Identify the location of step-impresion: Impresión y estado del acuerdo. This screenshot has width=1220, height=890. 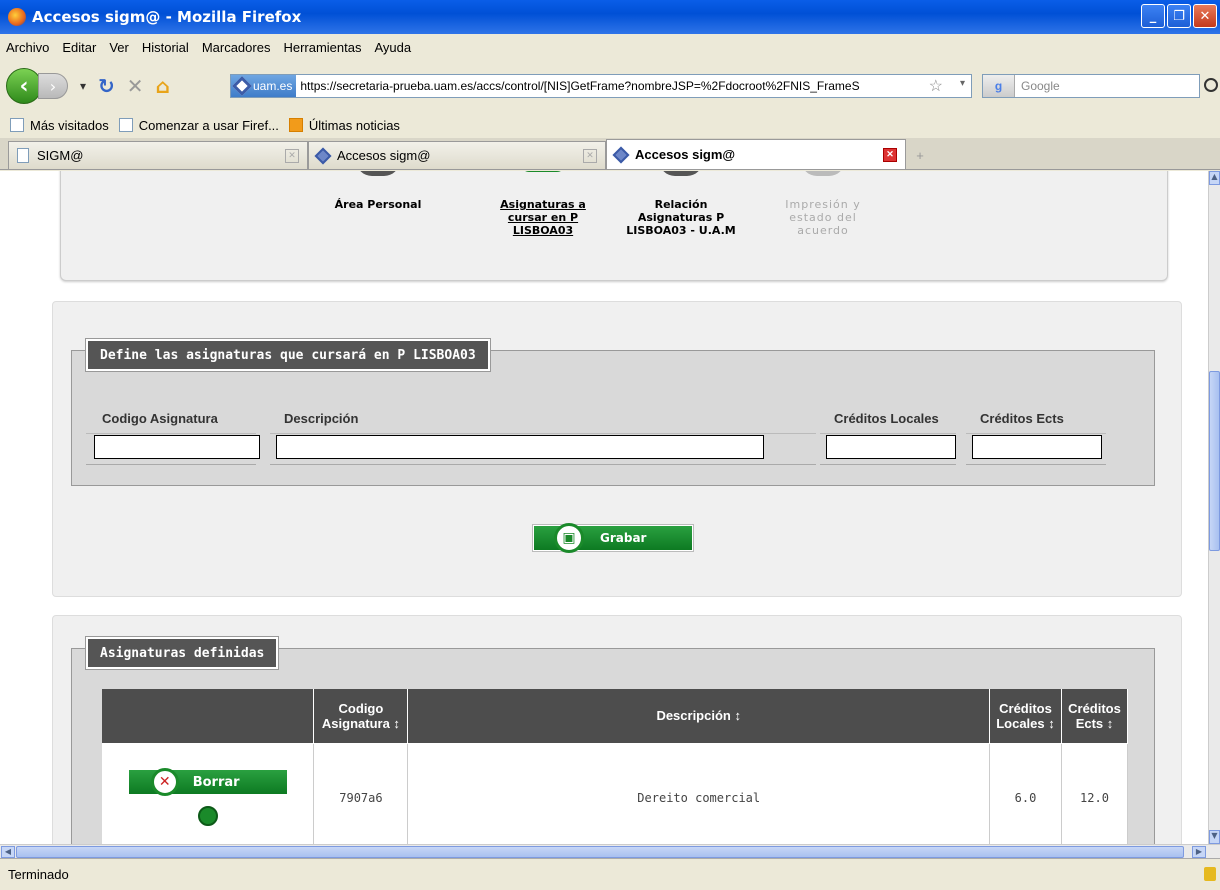
(823, 204).